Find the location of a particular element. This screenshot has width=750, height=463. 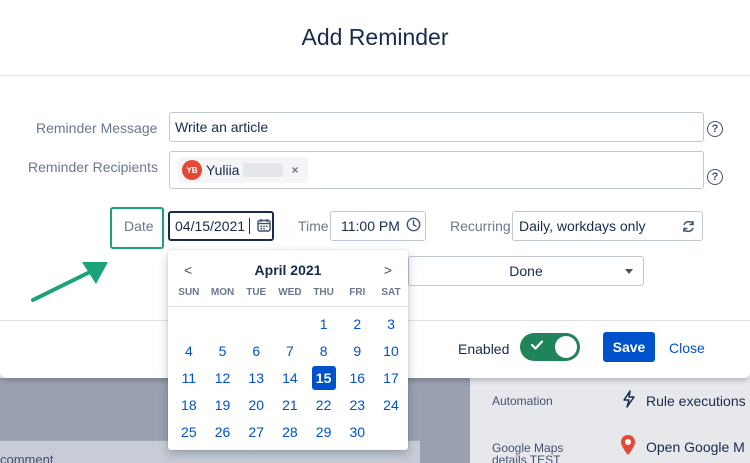

date-input: 04/15/2021 is located at coordinates (221, 226).